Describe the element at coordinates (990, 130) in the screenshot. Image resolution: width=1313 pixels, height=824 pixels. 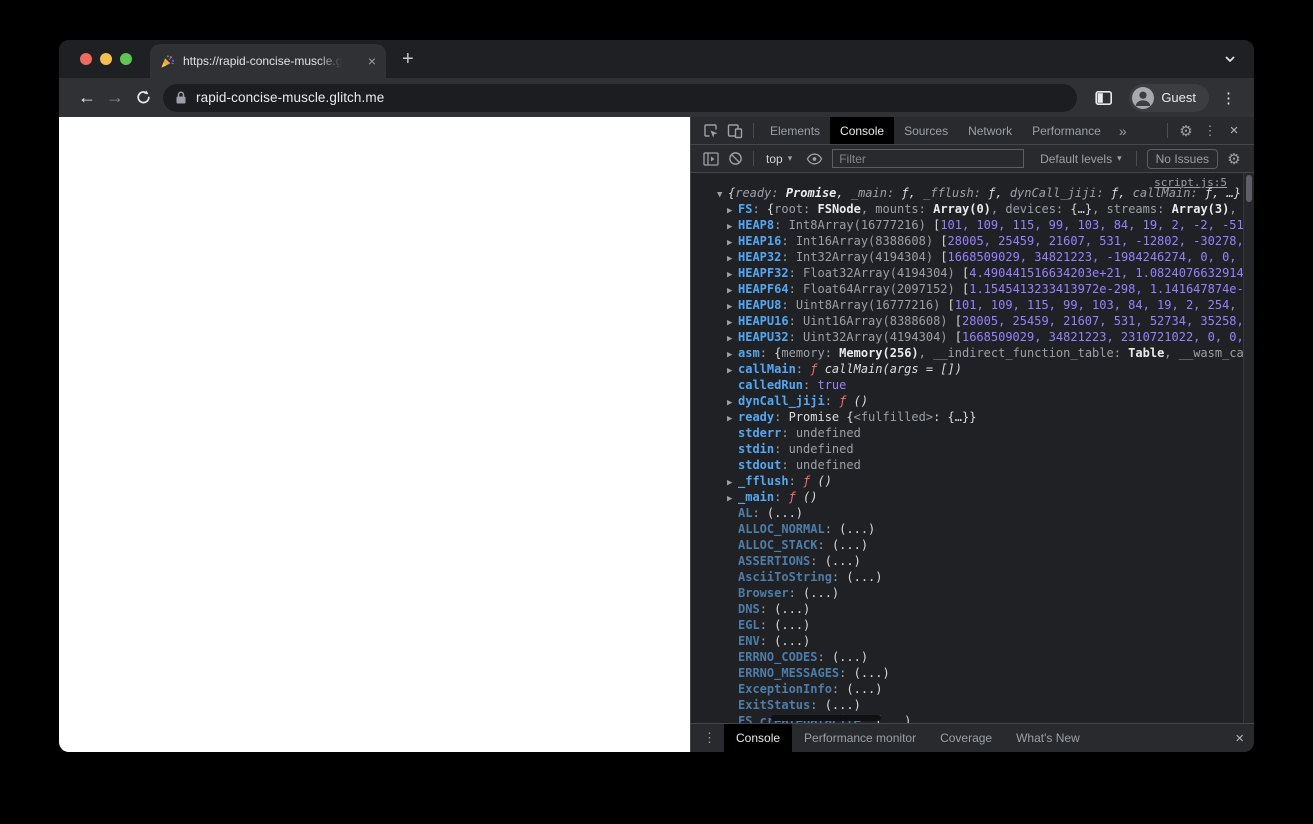
I see `devtools-tab-network: Network` at that location.